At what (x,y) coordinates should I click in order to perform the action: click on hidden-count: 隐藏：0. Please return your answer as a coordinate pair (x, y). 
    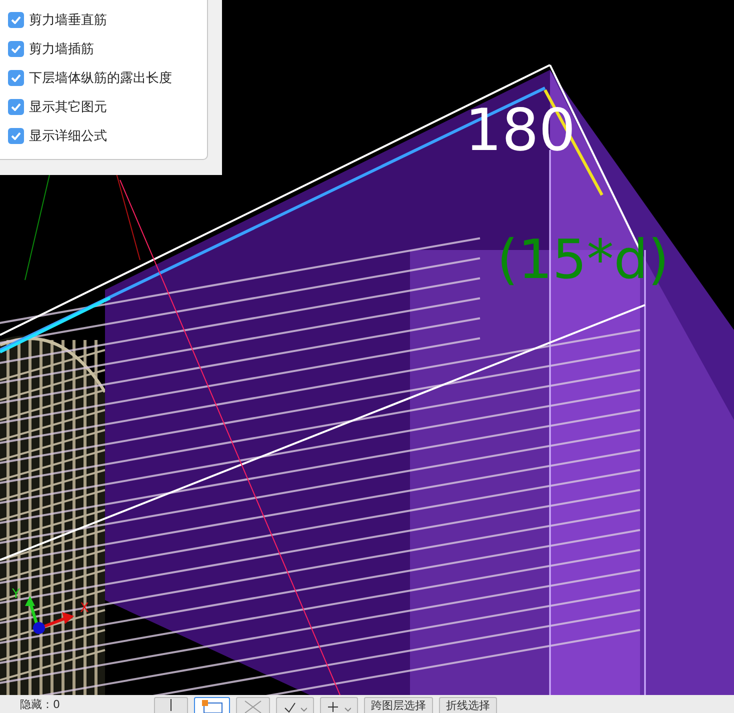
    Looking at the image, I should click on (40, 704).